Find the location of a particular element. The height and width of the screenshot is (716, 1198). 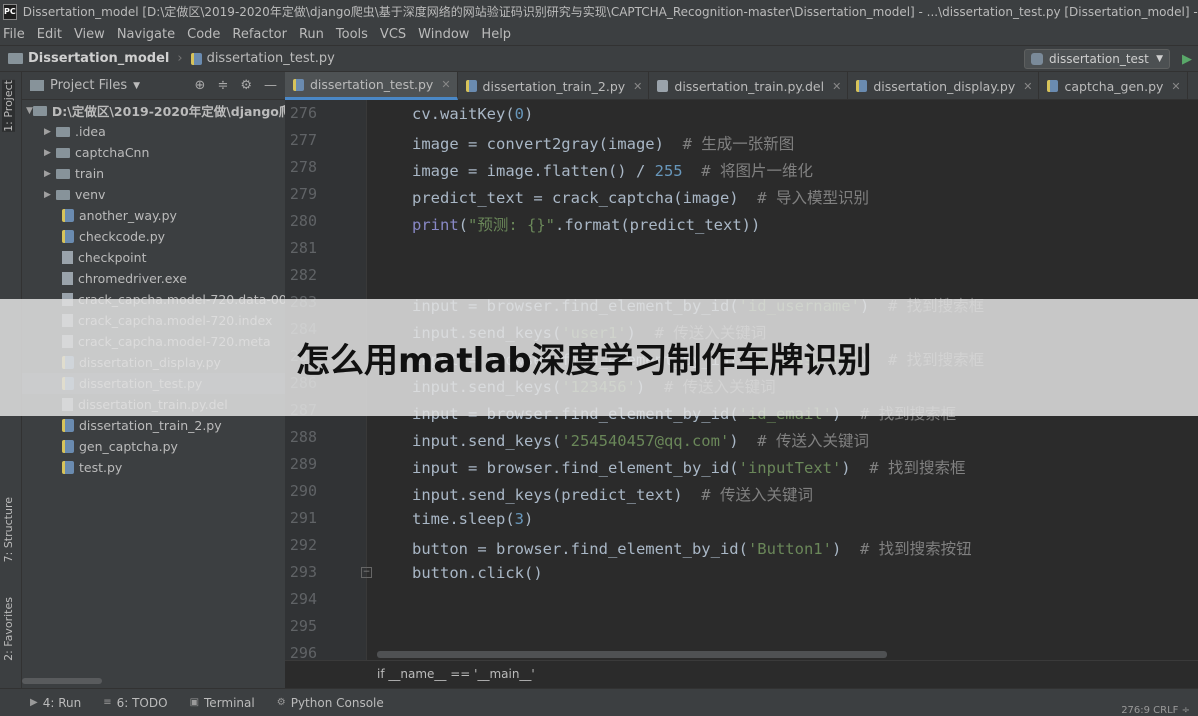

code-line: button.click() is located at coordinates (477, 573).